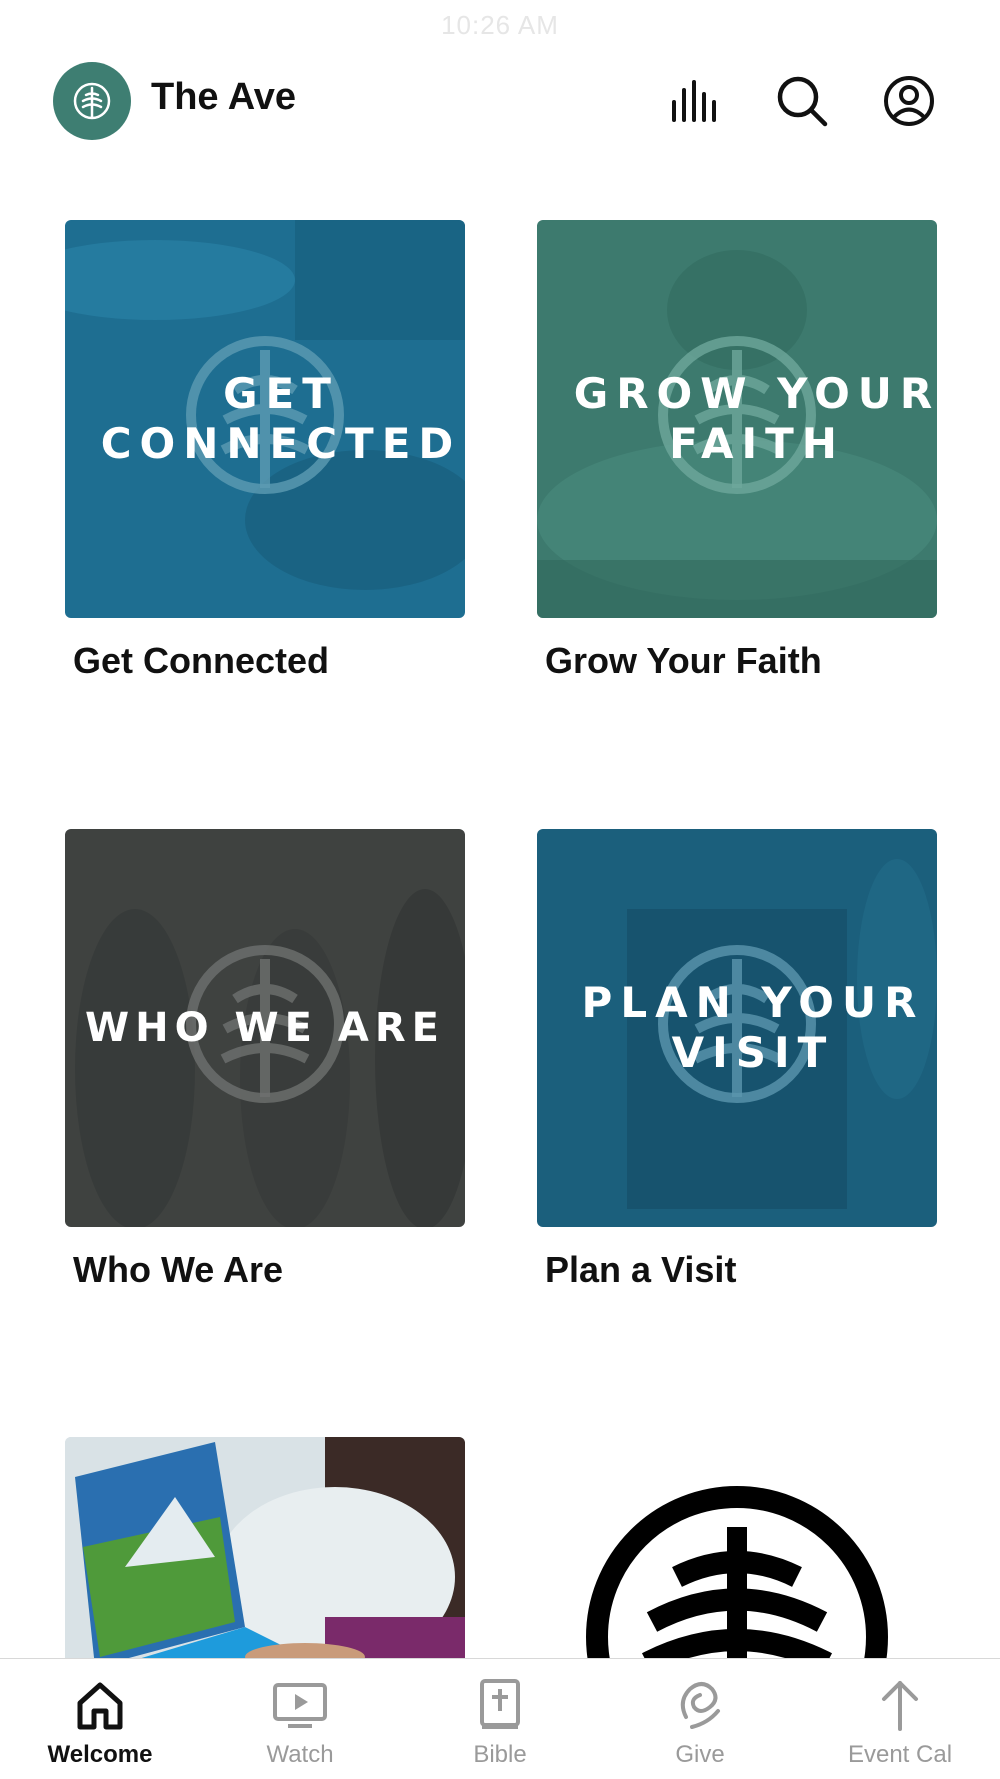  I want to click on tab-label: Watch, so click(300, 1754).